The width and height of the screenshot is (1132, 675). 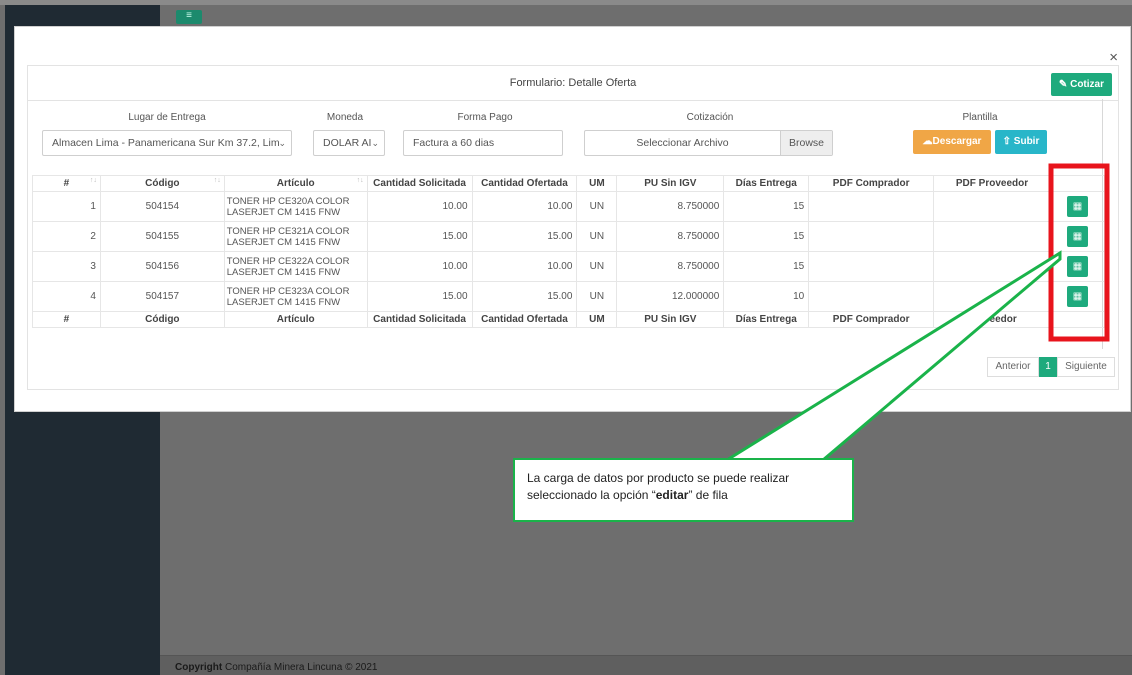 What do you see at coordinates (766, 183) in the screenshot?
I see `col-header-dias-entrega: Días Entrega` at bounding box center [766, 183].